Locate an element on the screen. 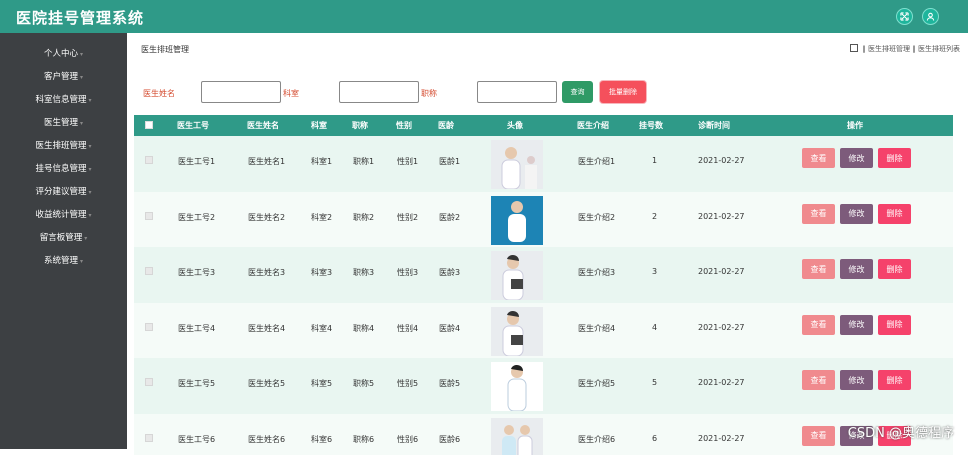 The height and width of the screenshot is (455, 968). cell-title: 职称1 is located at coordinates (363, 161).